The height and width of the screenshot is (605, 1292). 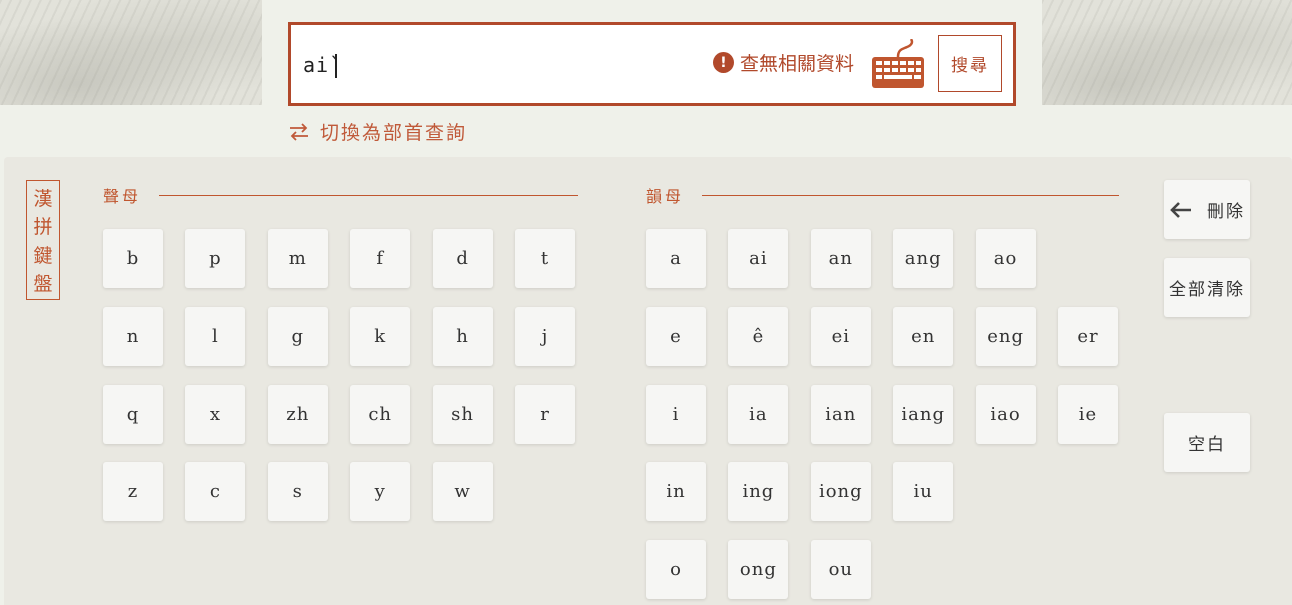 I want to click on key-ian: ian, so click(x=840, y=414).